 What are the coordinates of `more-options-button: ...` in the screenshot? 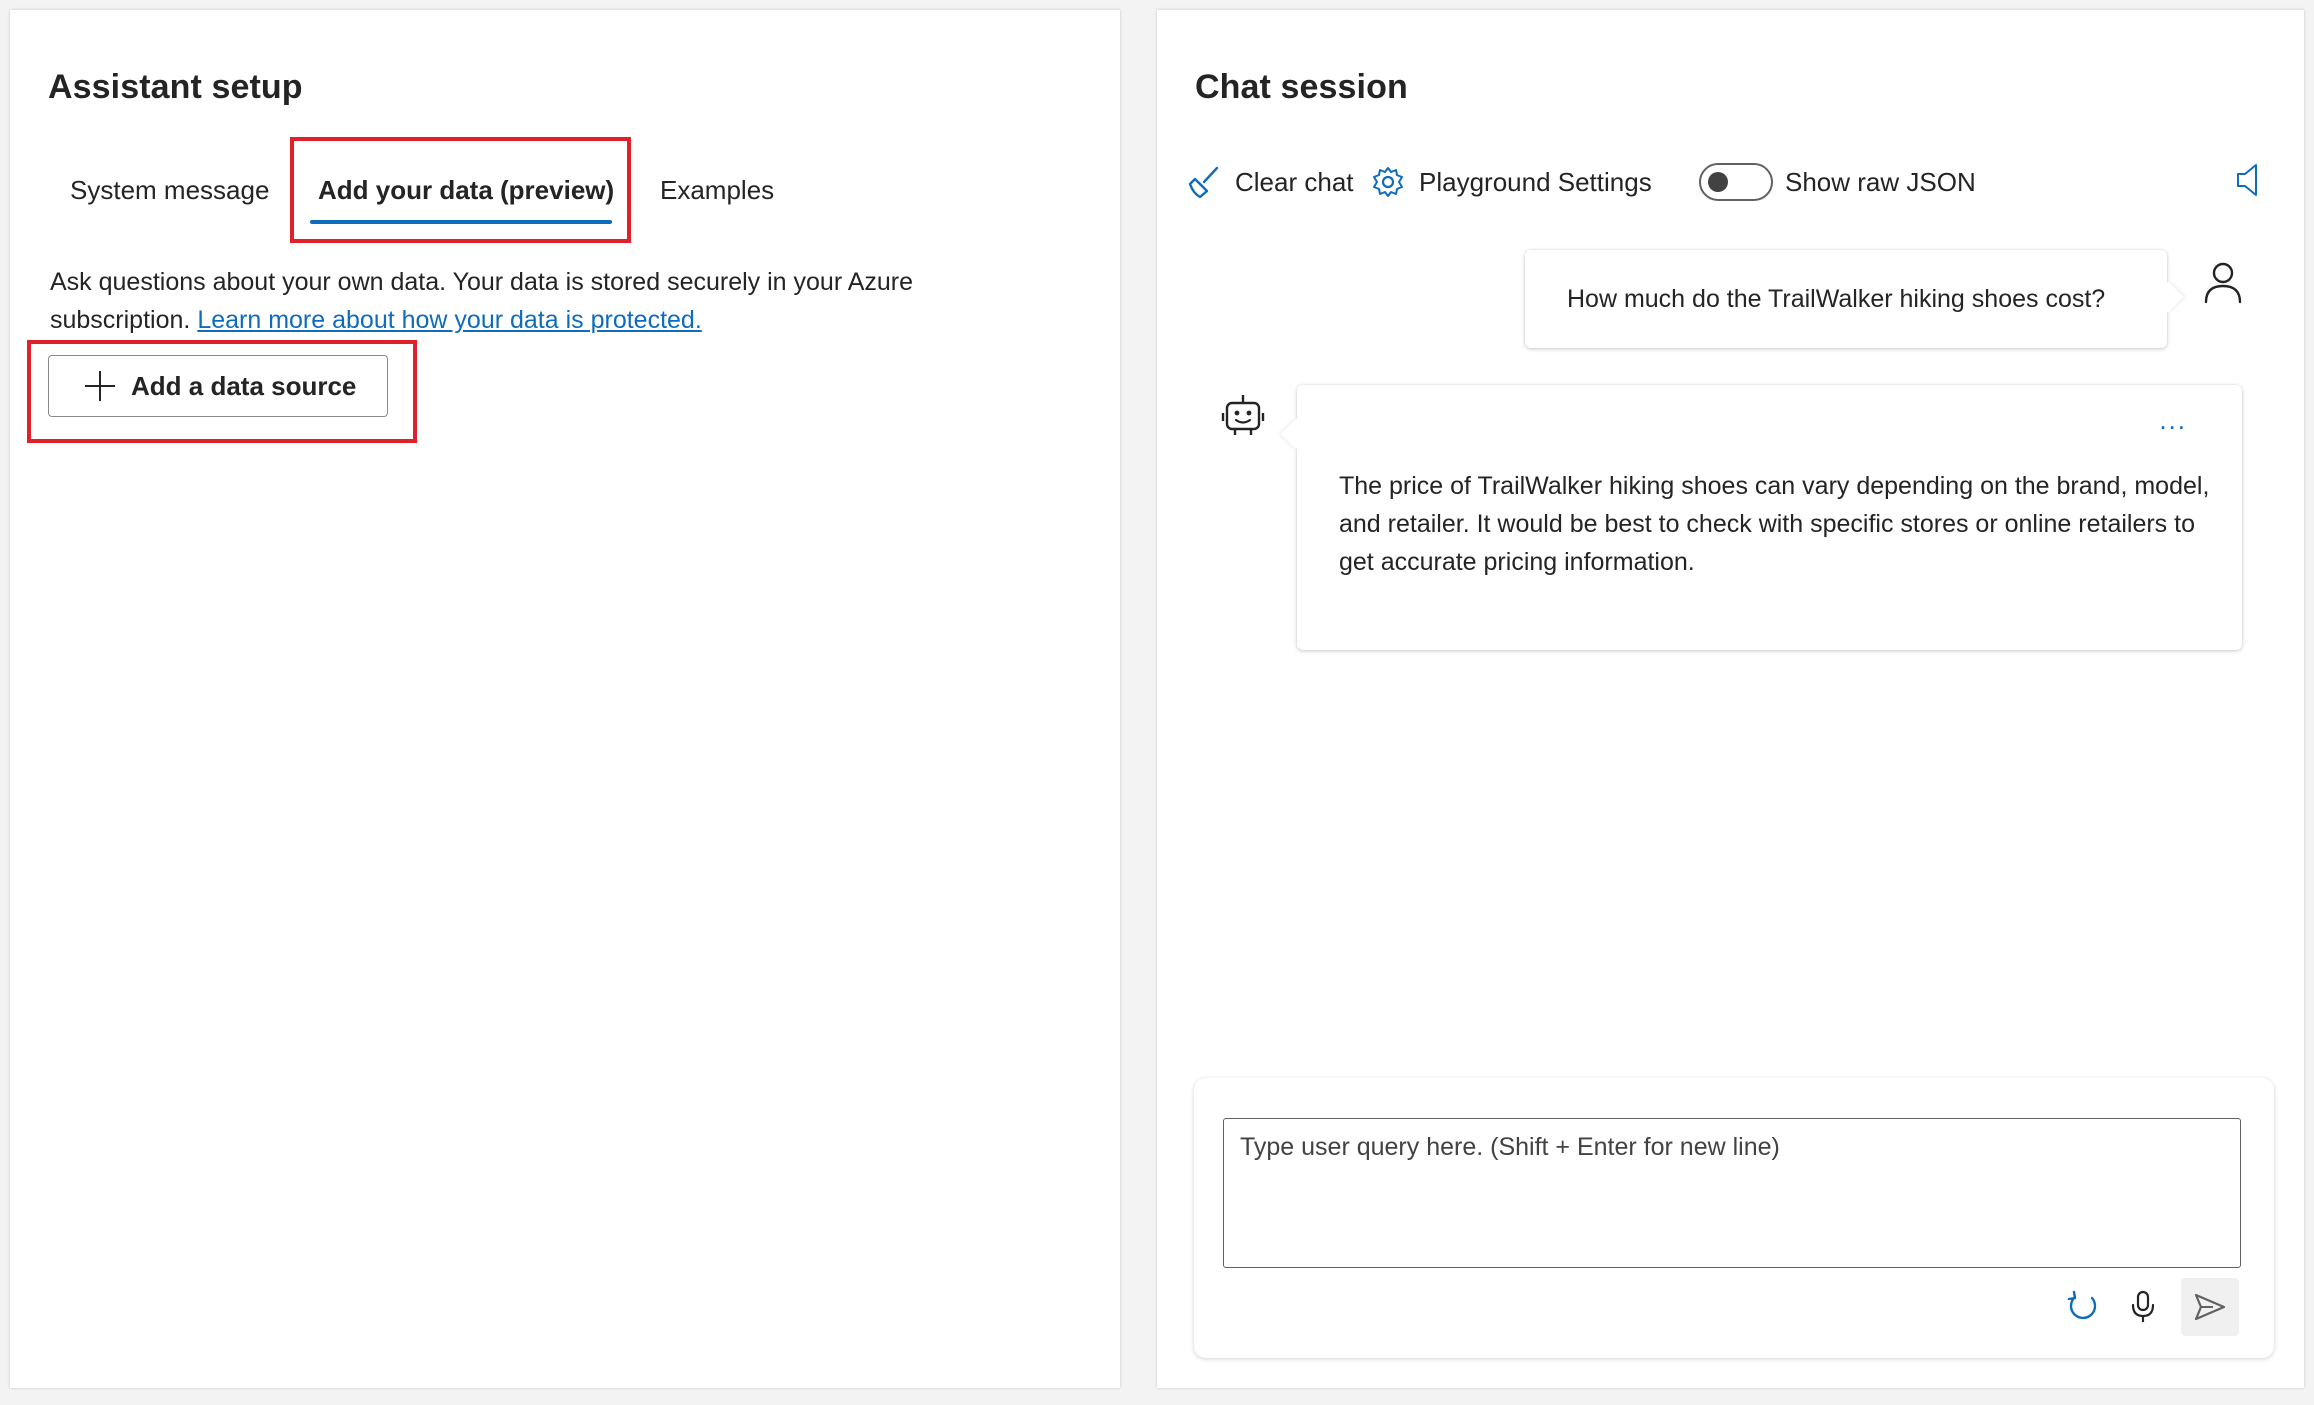 It's located at (2173, 420).